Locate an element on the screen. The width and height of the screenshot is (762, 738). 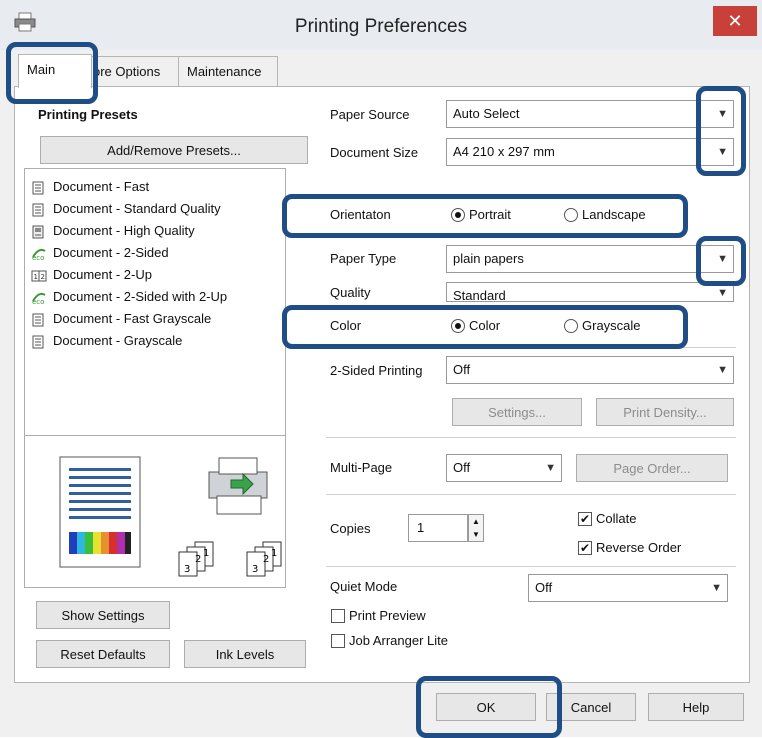
ok-button: OK is located at coordinates (486, 707).